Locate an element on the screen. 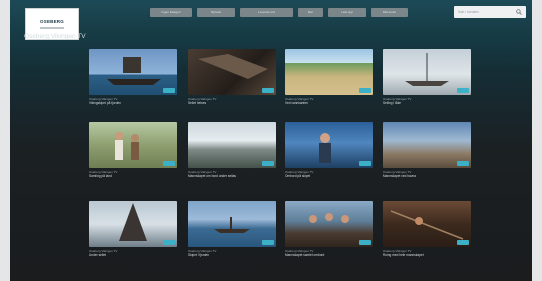 The height and width of the screenshot is (281, 542). video-title: Ombord på skipet is located at coordinates (329, 176).